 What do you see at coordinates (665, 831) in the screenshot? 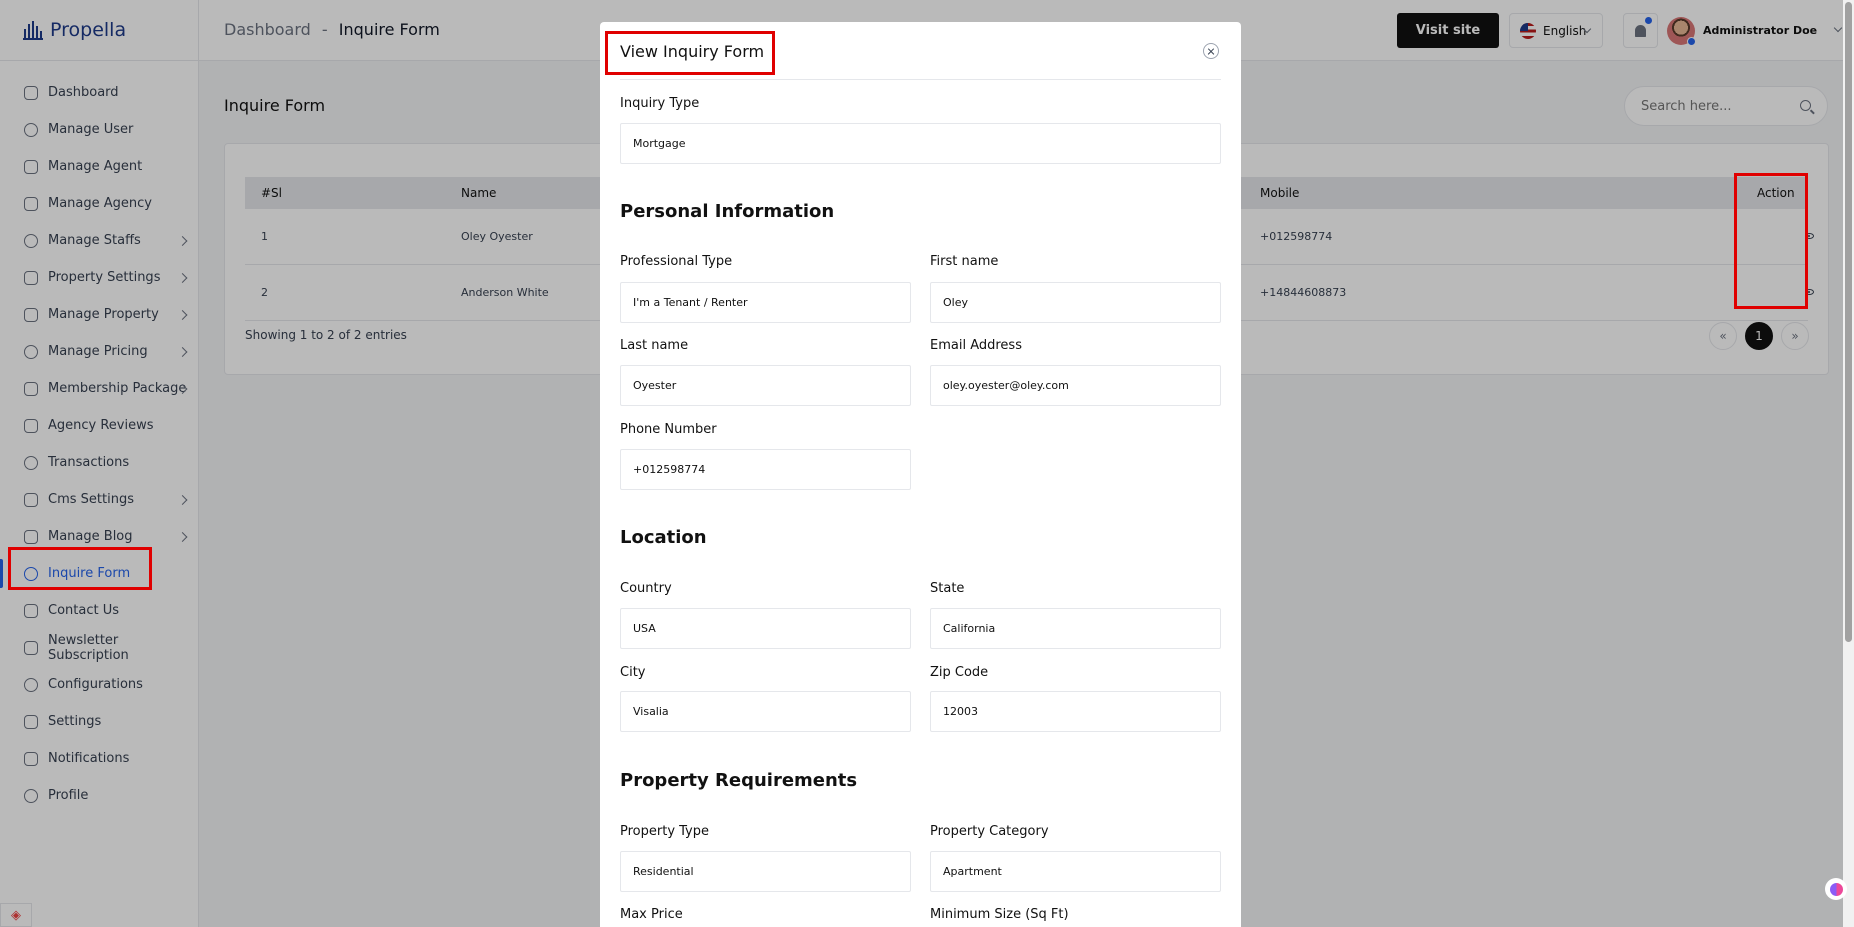
I see `property-type-label: Property Type` at bounding box center [665, 831].